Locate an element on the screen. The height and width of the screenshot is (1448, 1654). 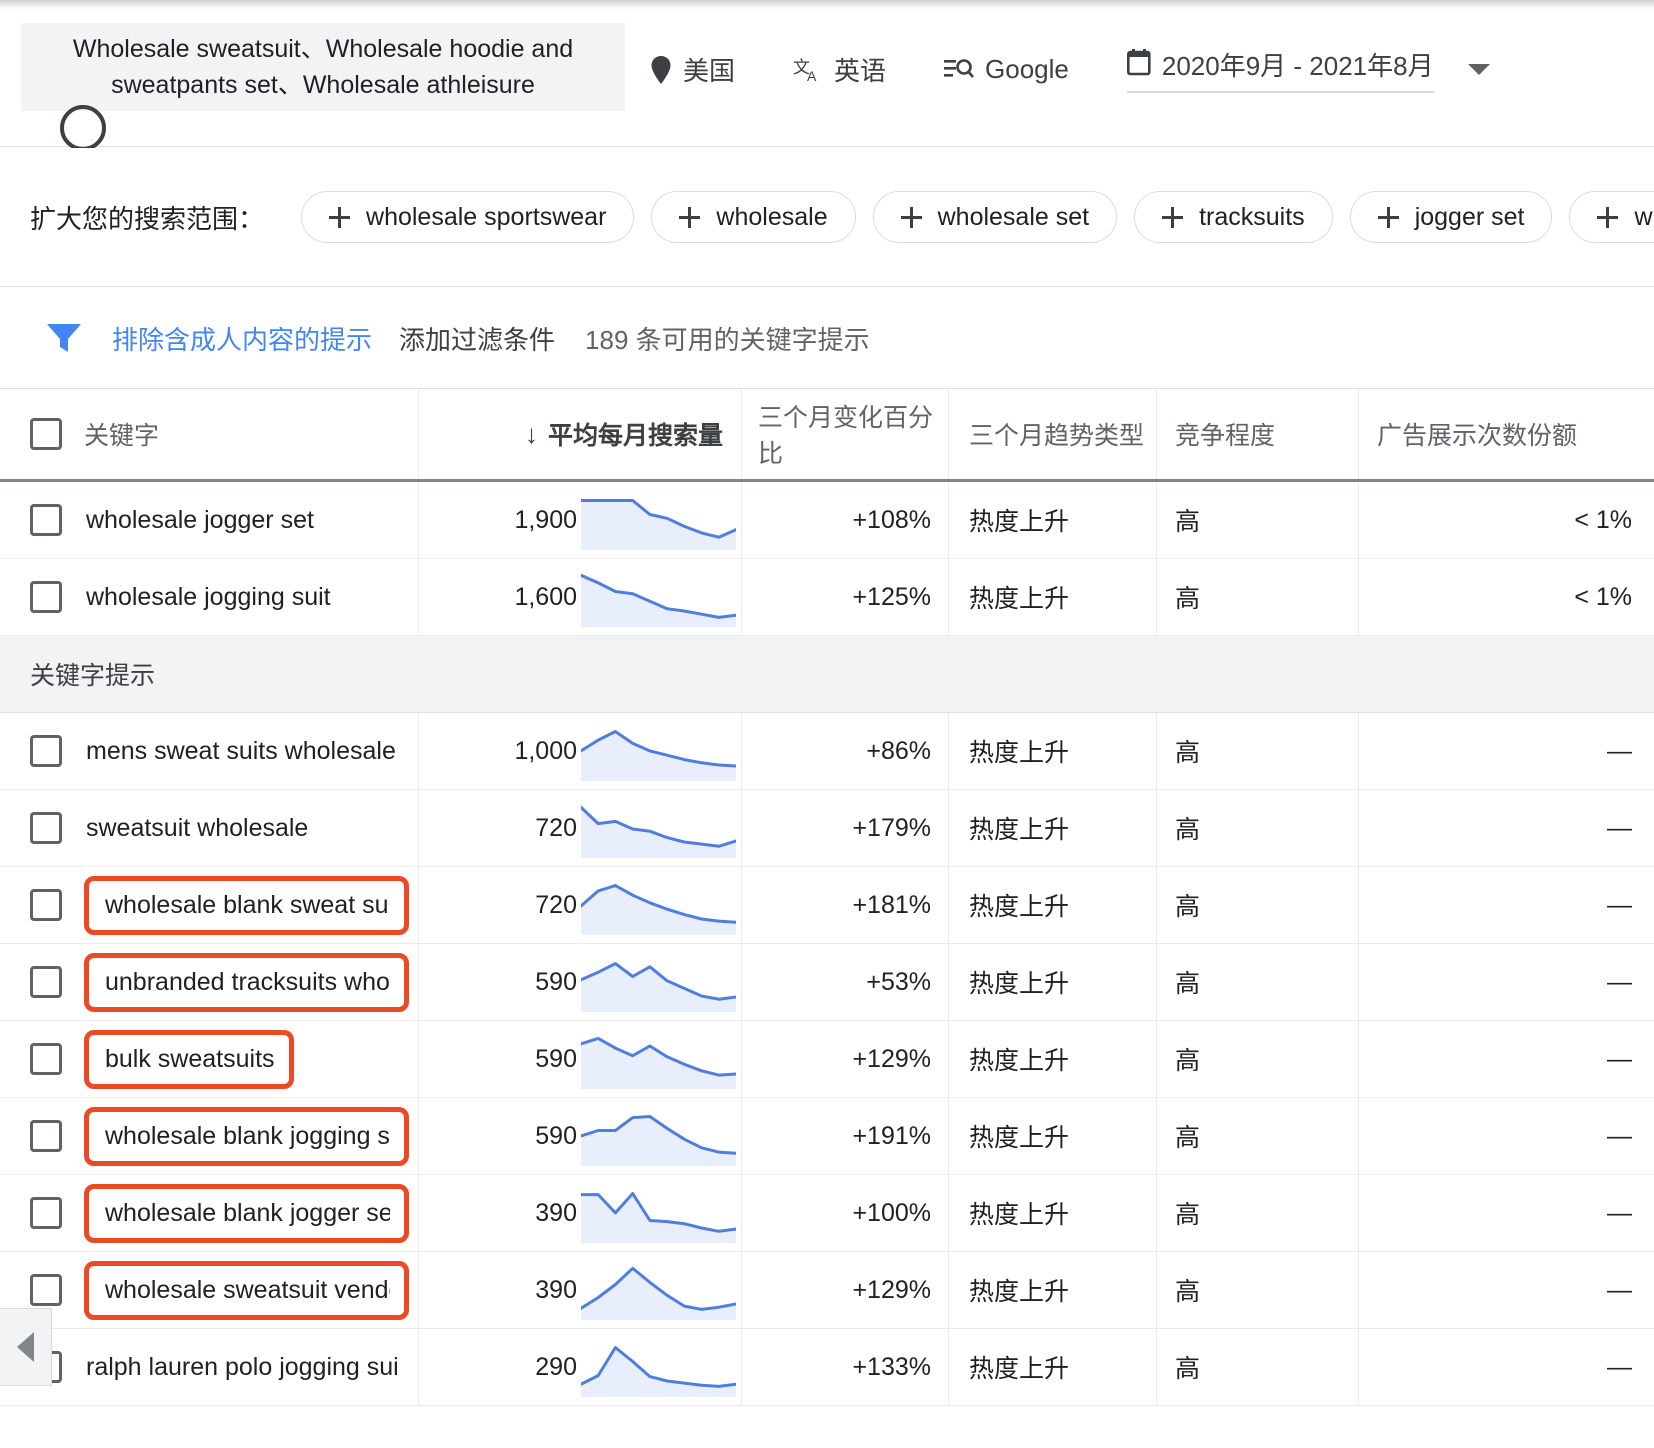
header-cell-ad-share: 广告展示次数份额 is located at coordinates (1506, 434).